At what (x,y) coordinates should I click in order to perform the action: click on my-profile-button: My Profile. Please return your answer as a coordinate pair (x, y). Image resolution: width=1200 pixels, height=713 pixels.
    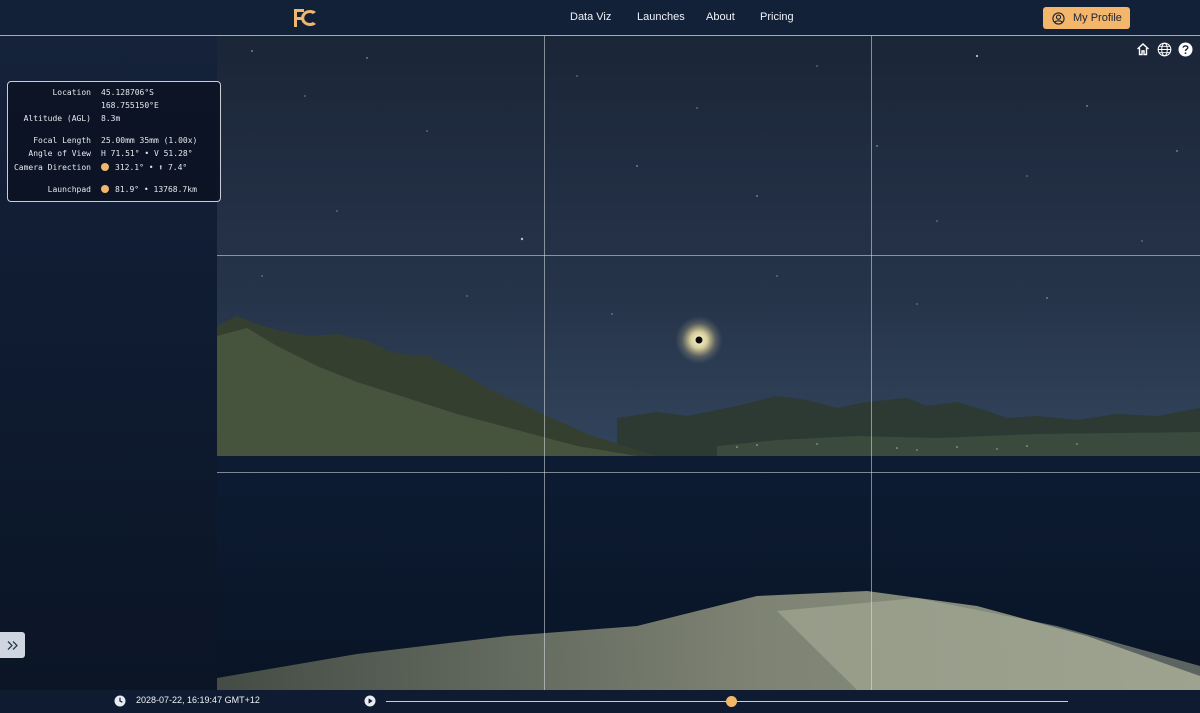
    Looking at the image, I should click on (1086, 18).